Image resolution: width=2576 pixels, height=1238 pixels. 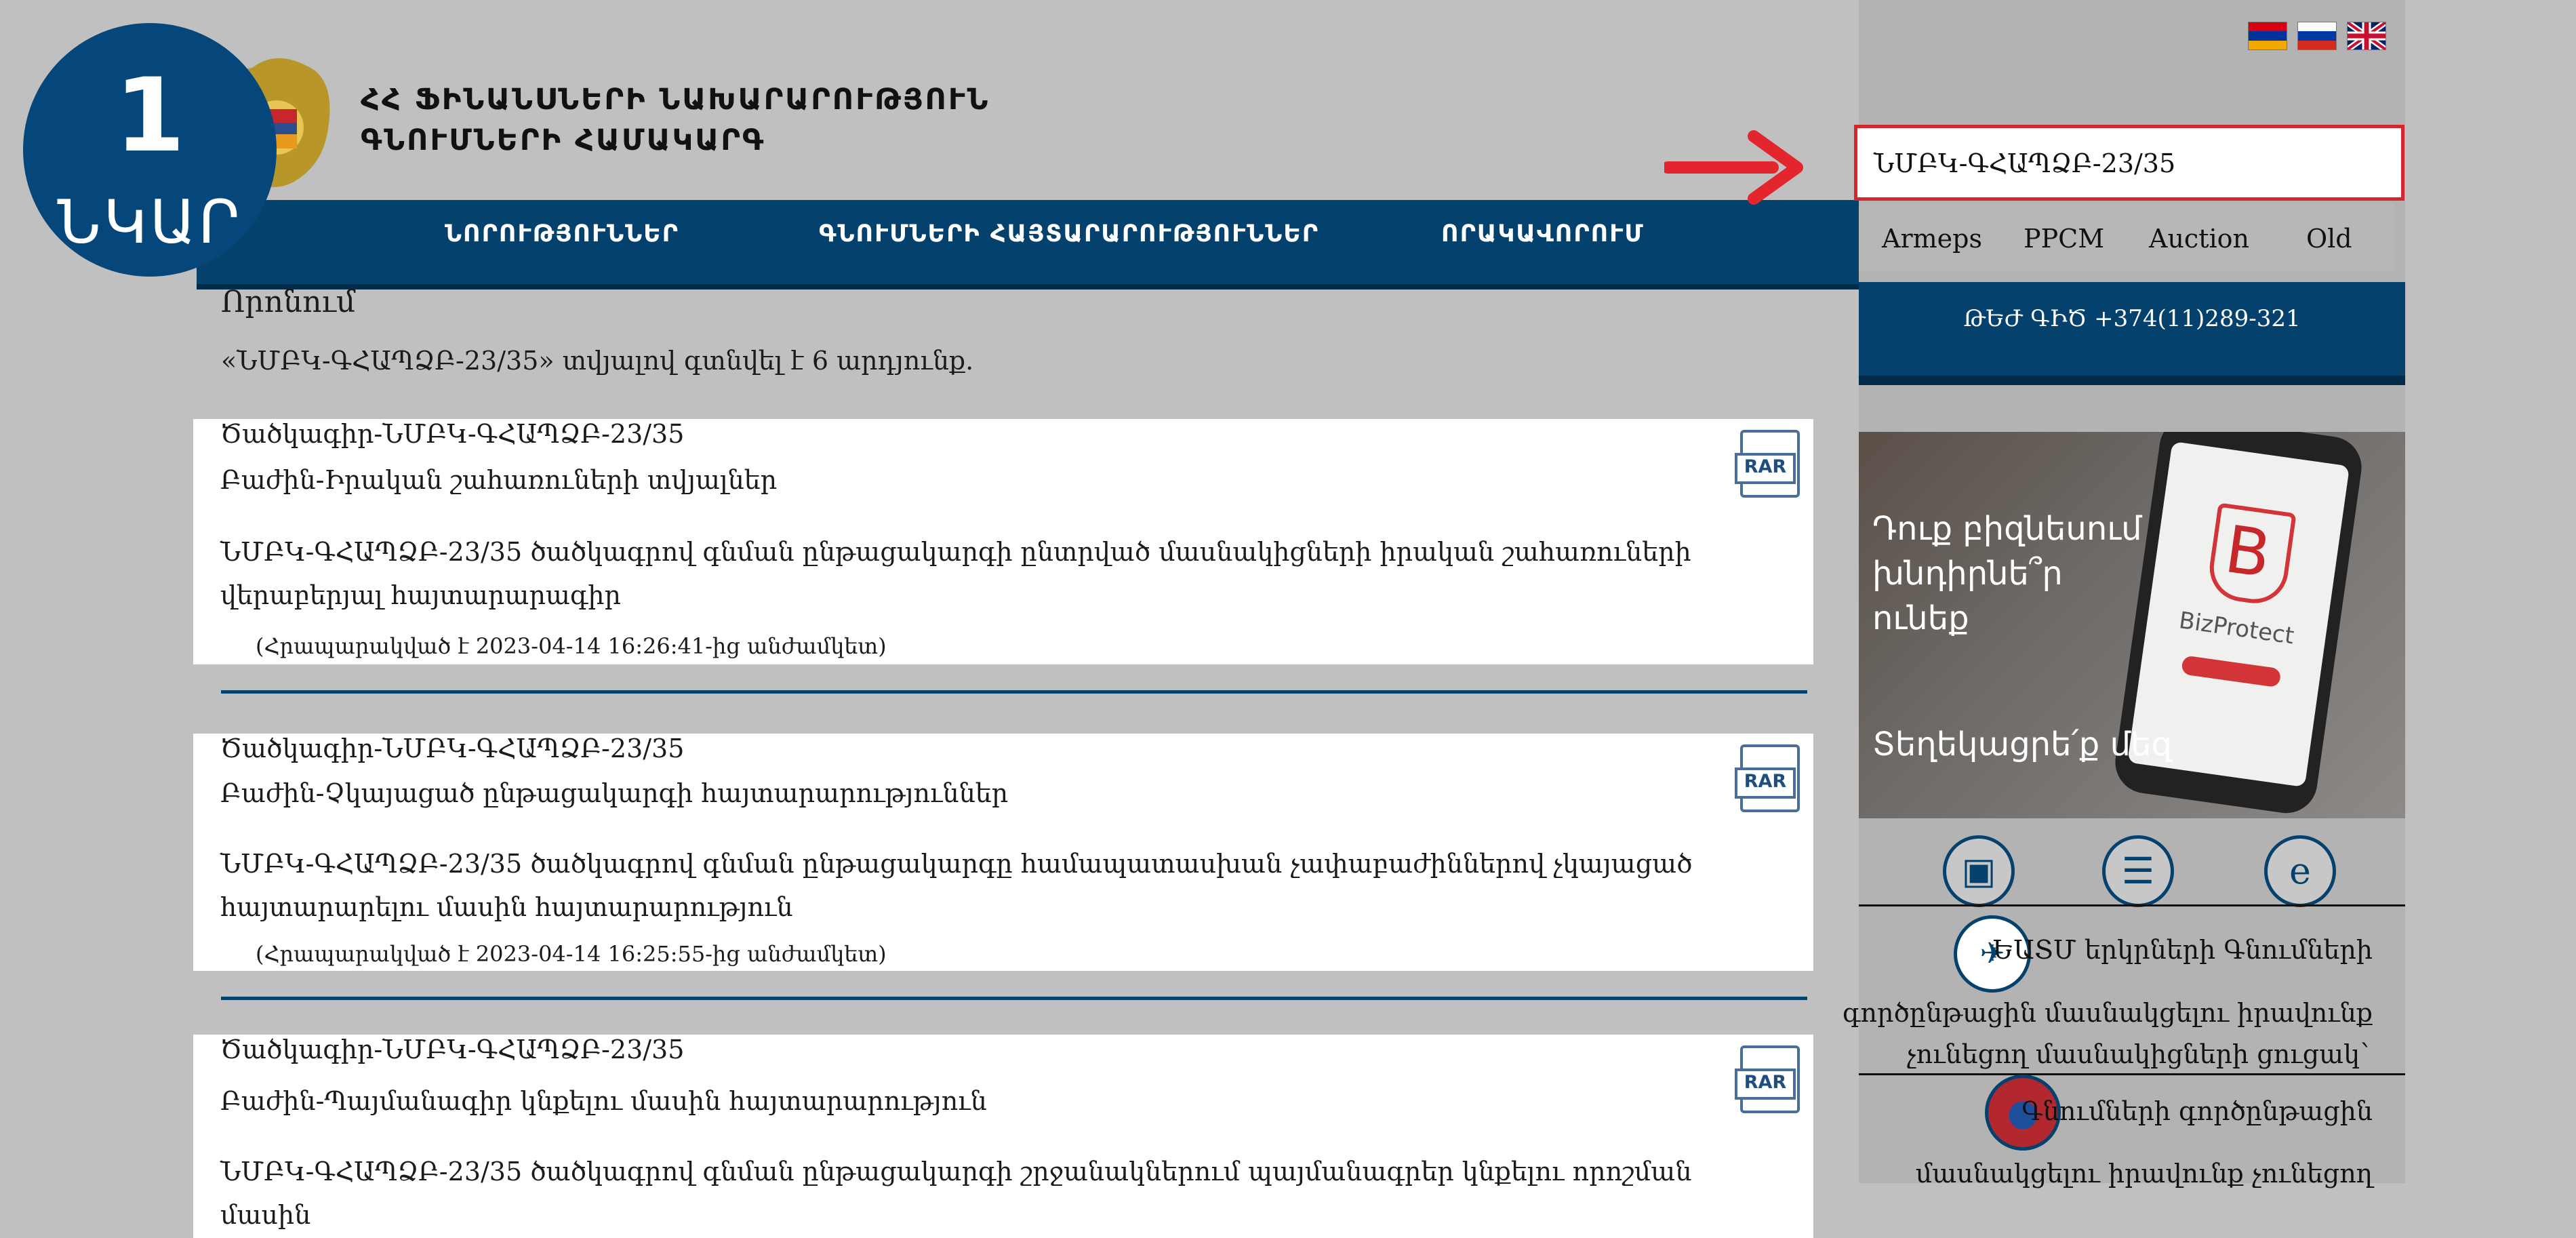 I want to click on result-section: Բաժին-Իրական շահառուների տվյալներ, so click(x=499, y=480).